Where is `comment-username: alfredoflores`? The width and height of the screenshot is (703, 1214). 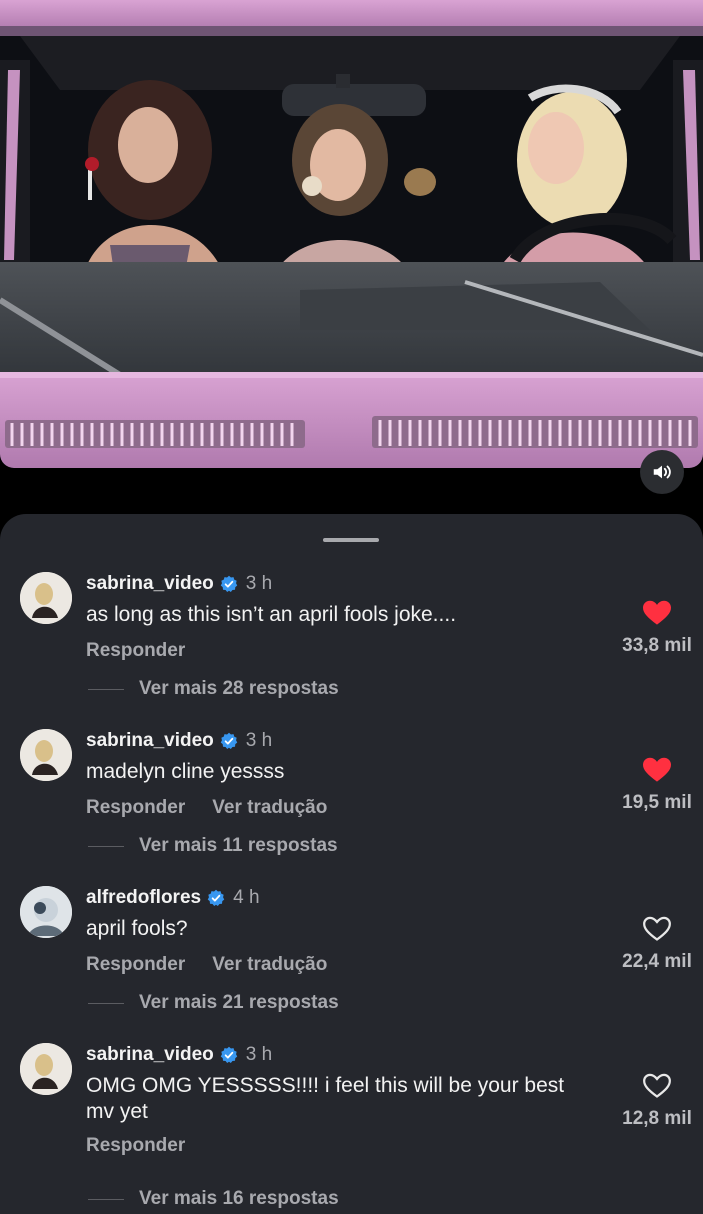
comment-username: alfredoflores is located at coordinates (143, 898).